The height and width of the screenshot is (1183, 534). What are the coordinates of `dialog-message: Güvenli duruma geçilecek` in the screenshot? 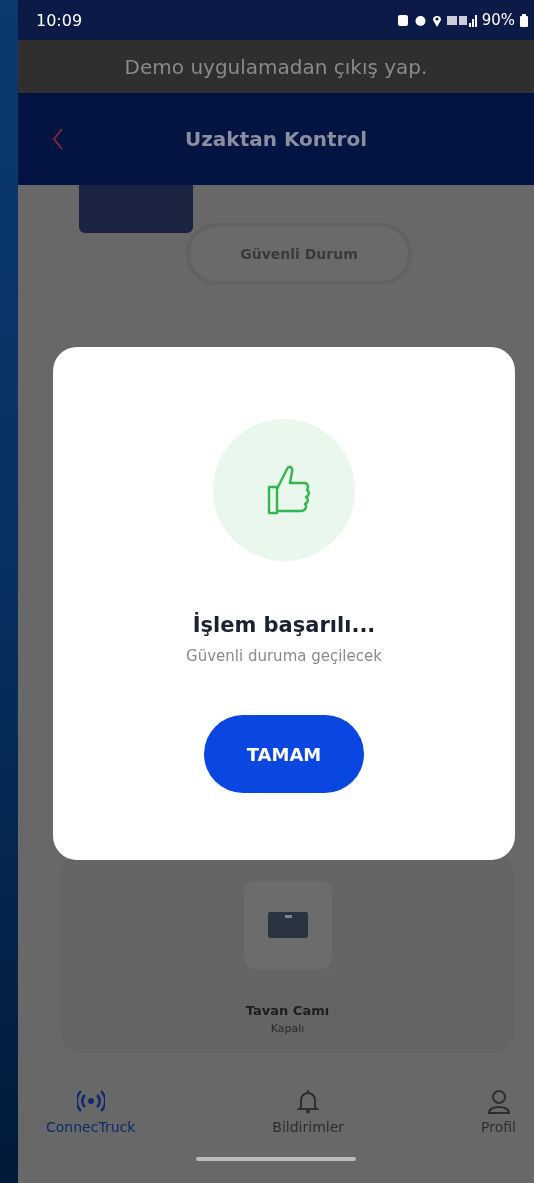 It's located at (284, 656).